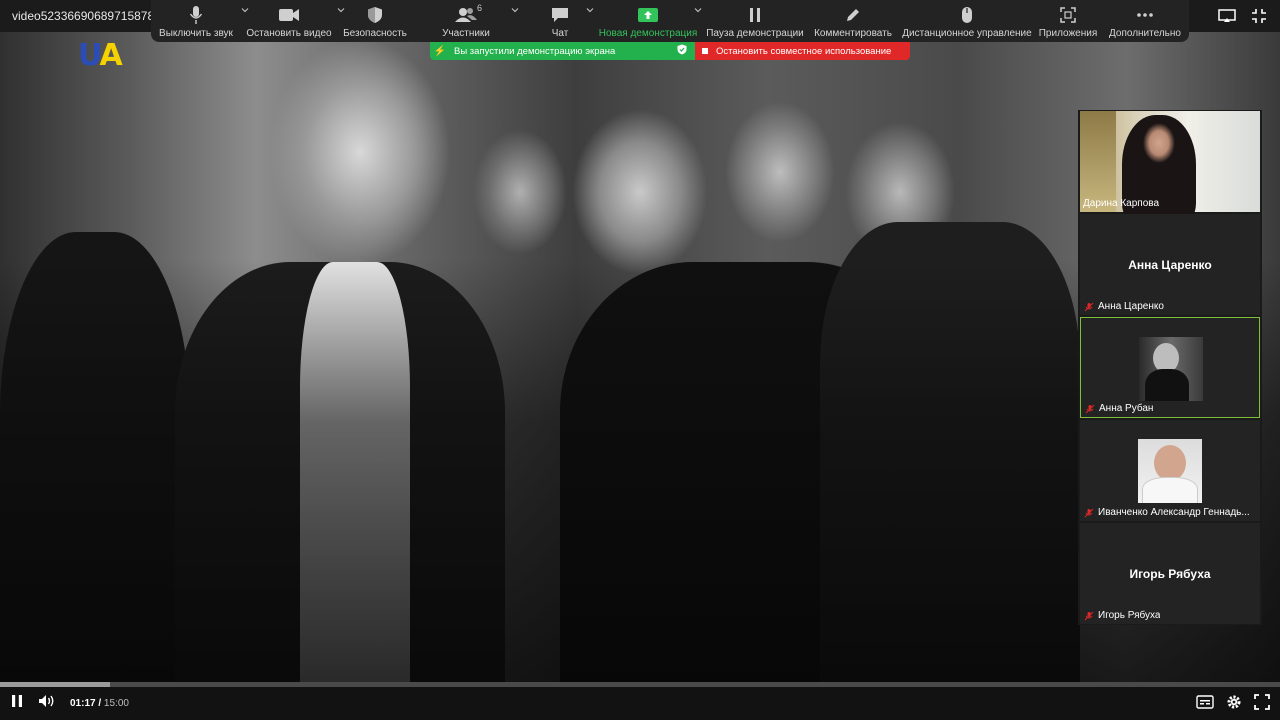 The width and height of the screenshot is (1280, 720). I want to click on remote-control-button: Дистанционное управление, so click(967, 21).